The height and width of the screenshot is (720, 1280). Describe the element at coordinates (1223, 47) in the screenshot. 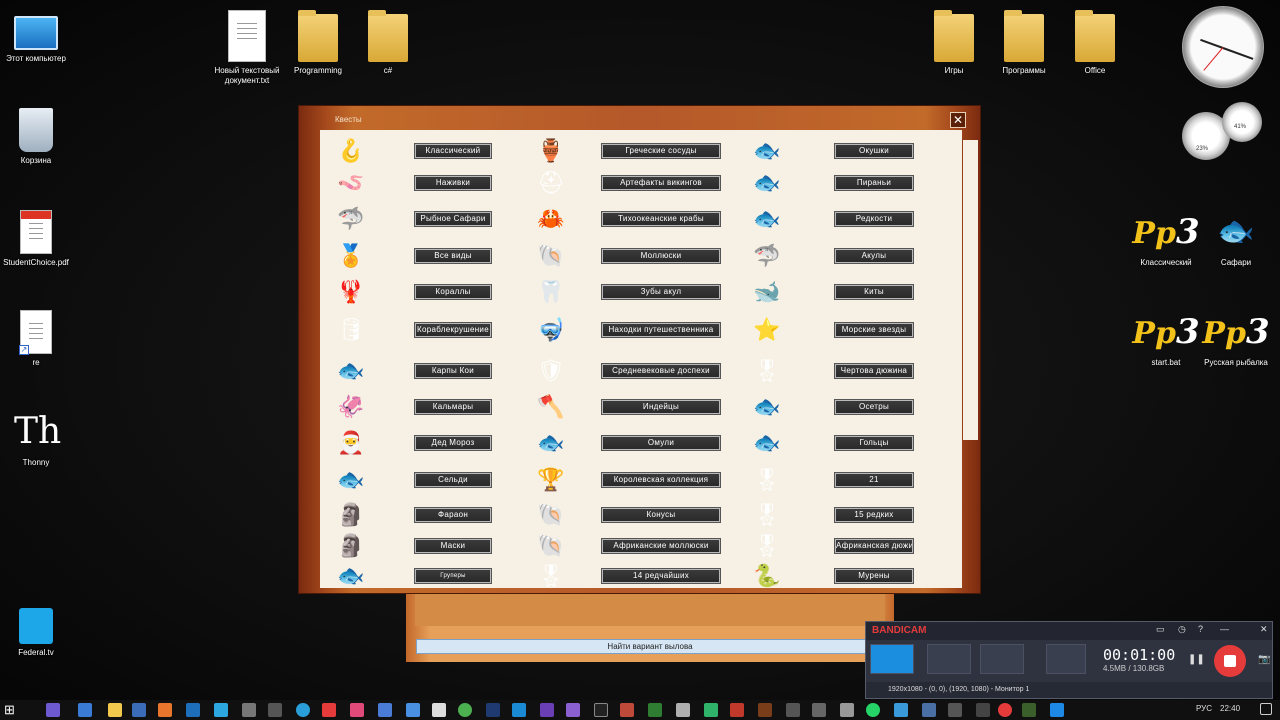

I see `clock-gadget` at that location.